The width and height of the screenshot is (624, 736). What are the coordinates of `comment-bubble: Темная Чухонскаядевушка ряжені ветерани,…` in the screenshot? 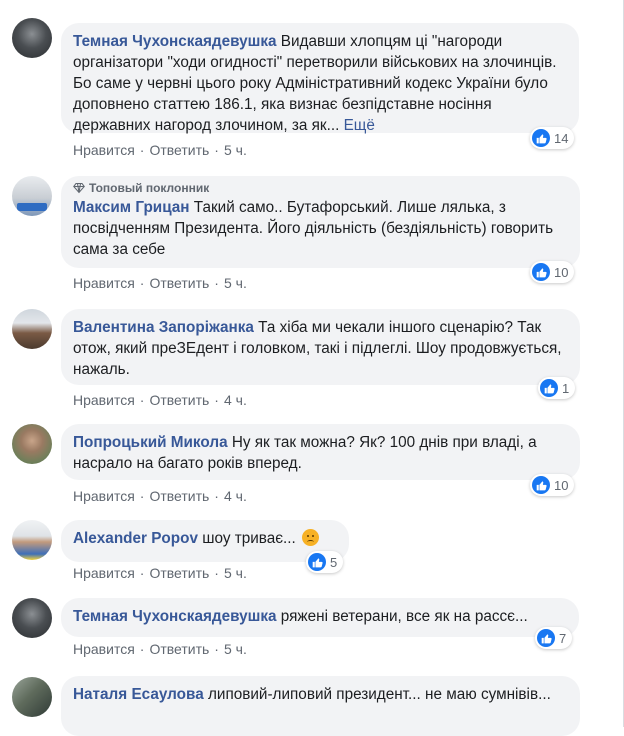 It's located at (320, 617).